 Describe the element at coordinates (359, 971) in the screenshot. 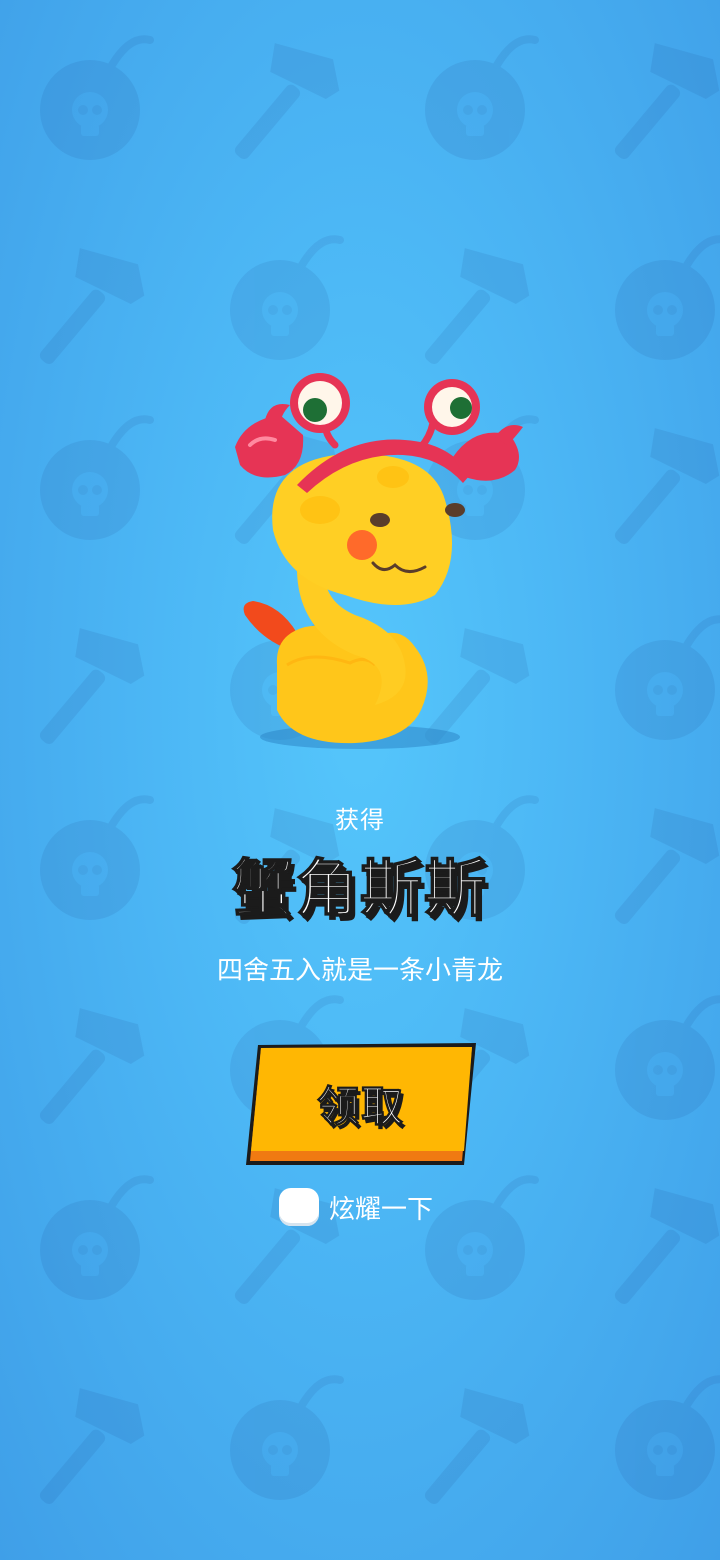

I see `item-description: 四舍五入就是一条小青龙` at that location.